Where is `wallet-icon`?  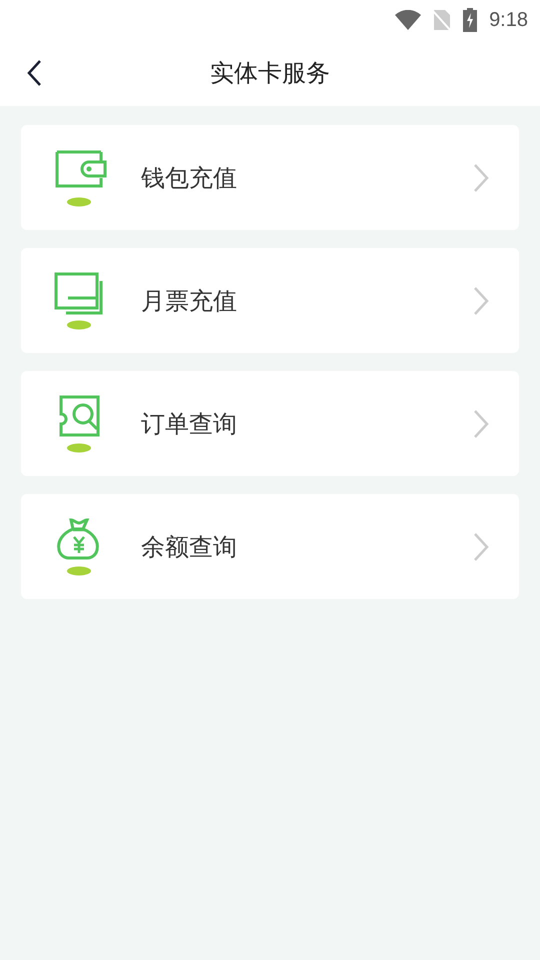
wallet-icon is located at coordinates (80, 178).